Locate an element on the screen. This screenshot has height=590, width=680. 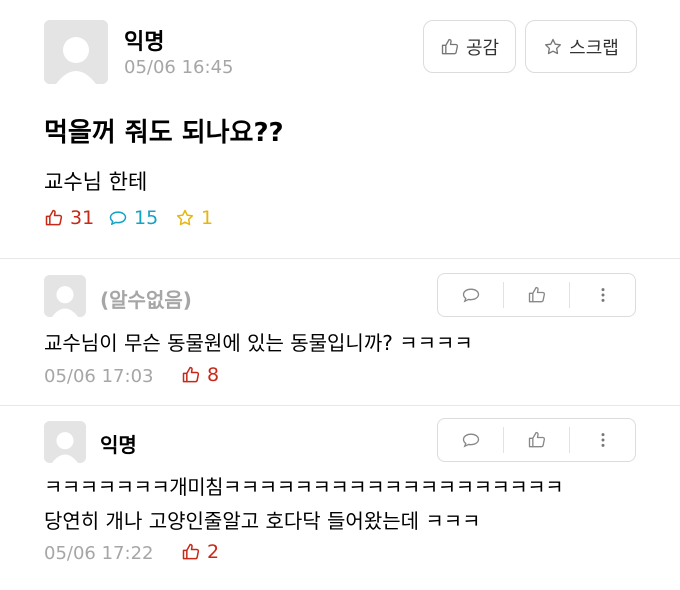
post-comment-count-value: 15 is located at coordinates (146, 218).